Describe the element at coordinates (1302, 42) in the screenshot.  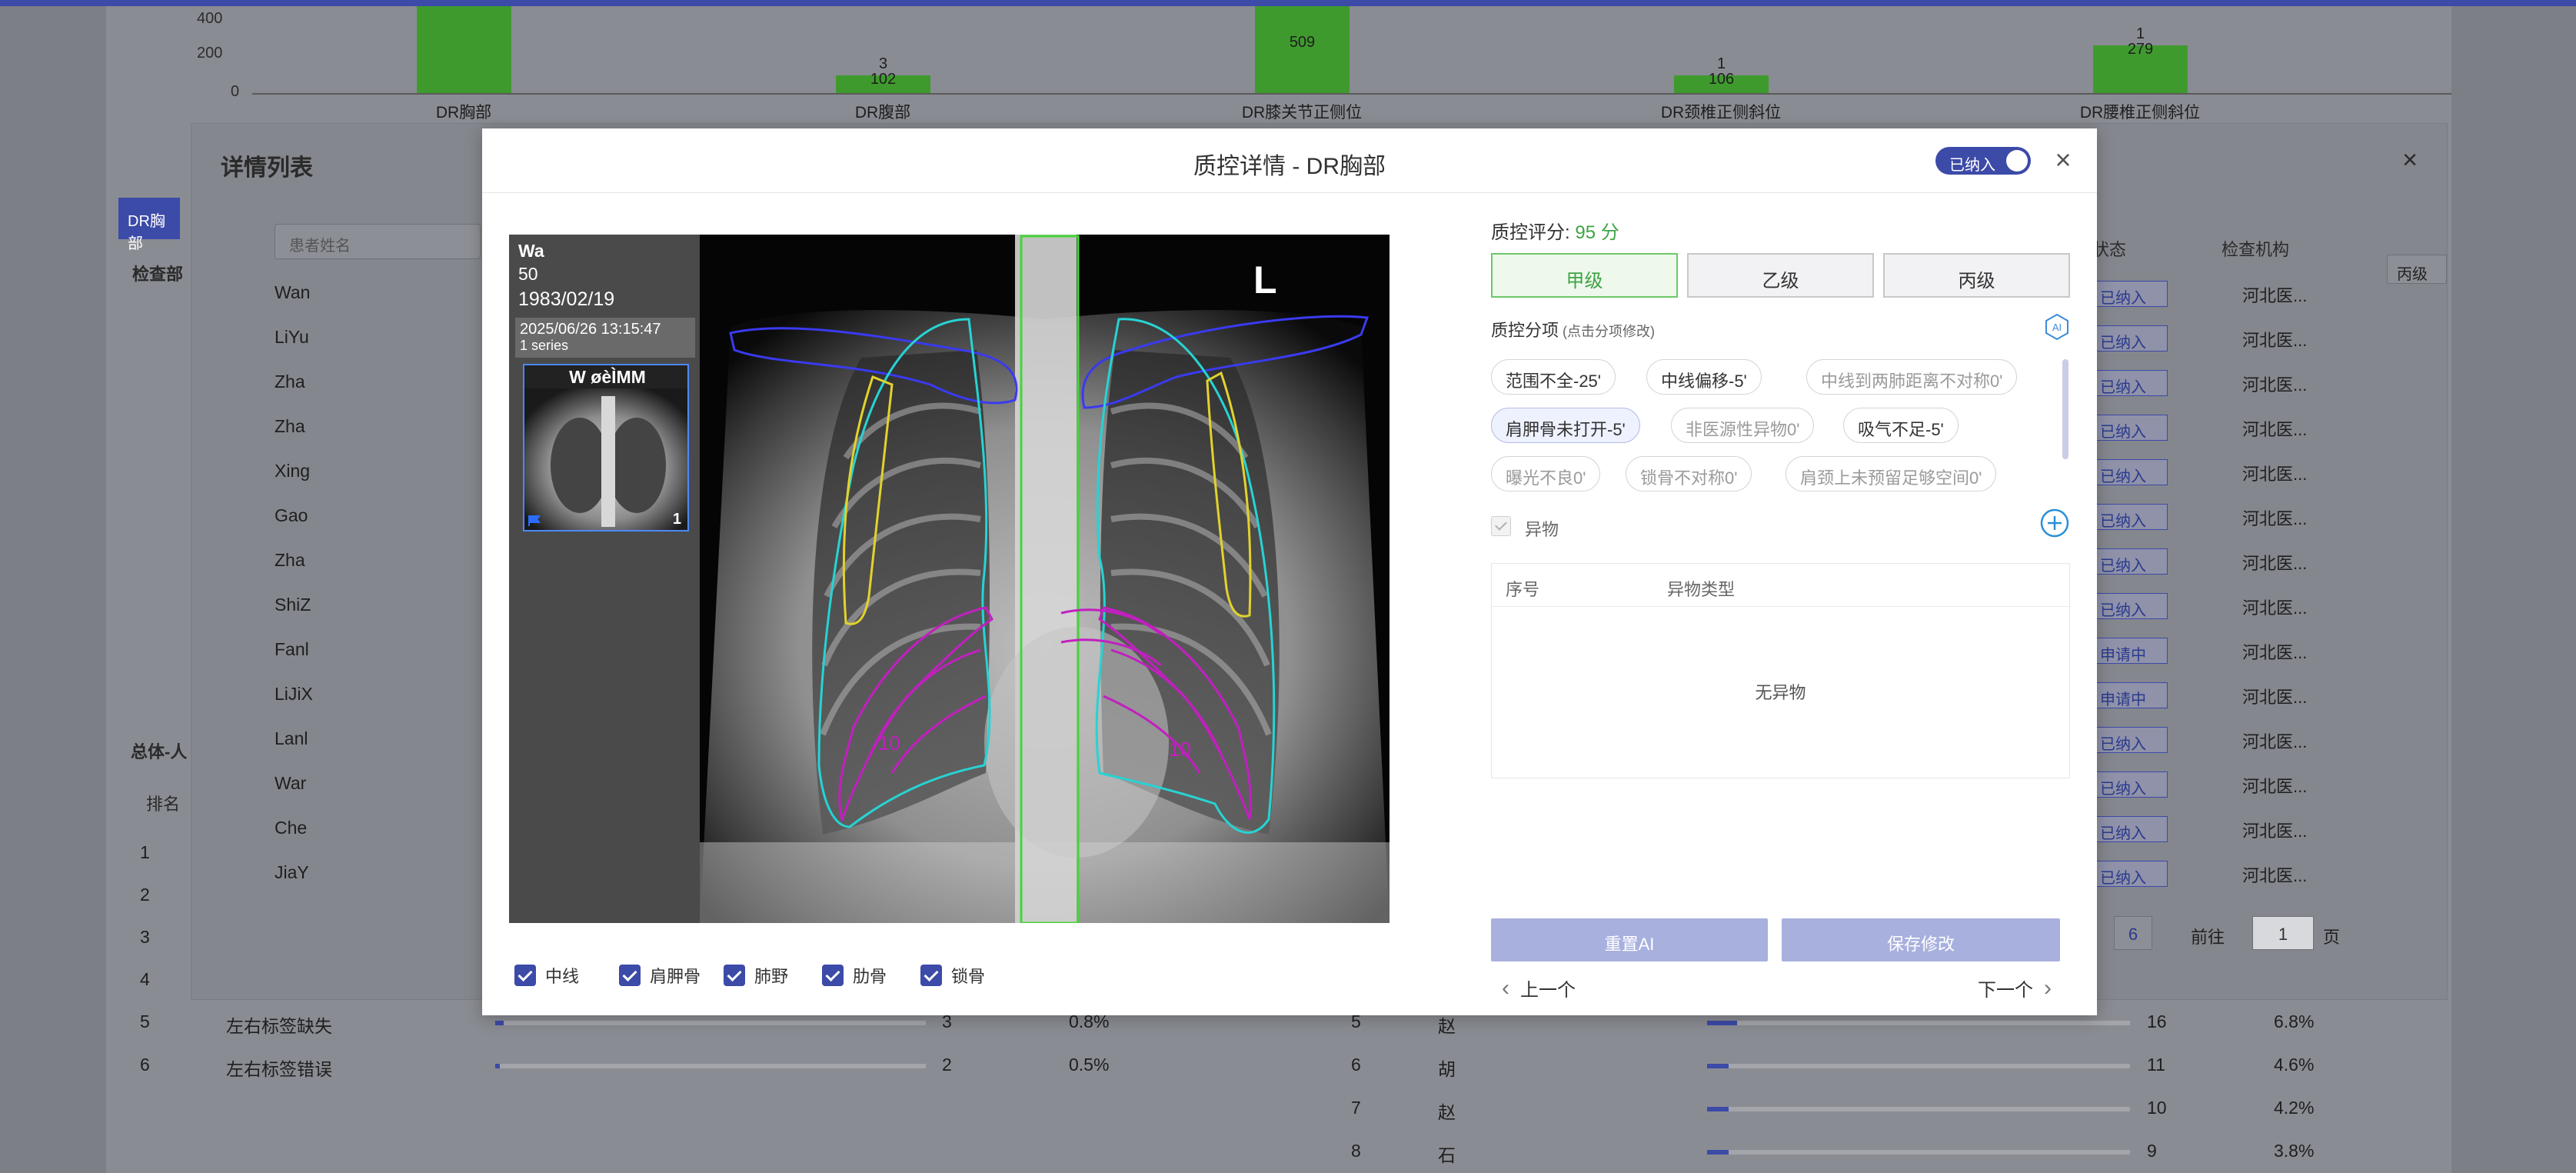
I see `bg-bar-value-2: 509` at that location.